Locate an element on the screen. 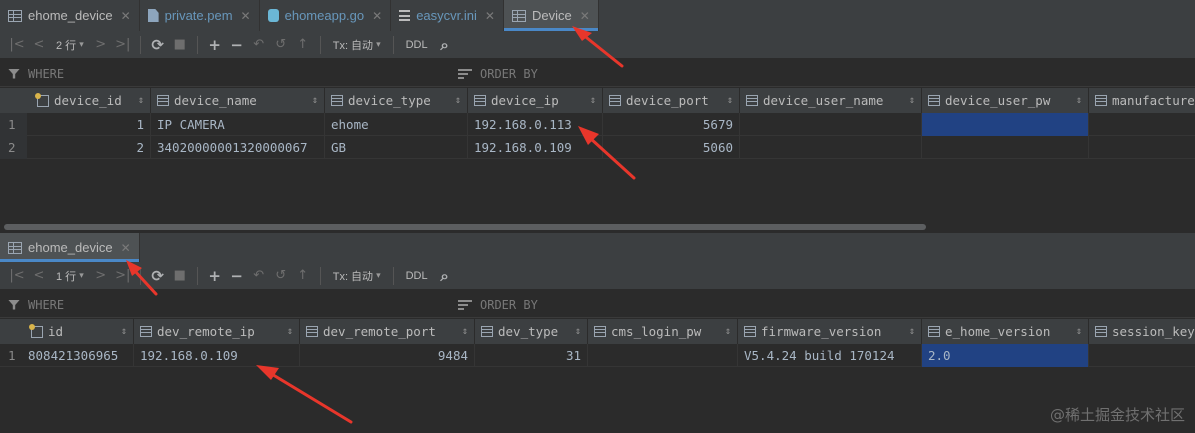  arrow-to-device-ip is located at coordinates (607, 153).